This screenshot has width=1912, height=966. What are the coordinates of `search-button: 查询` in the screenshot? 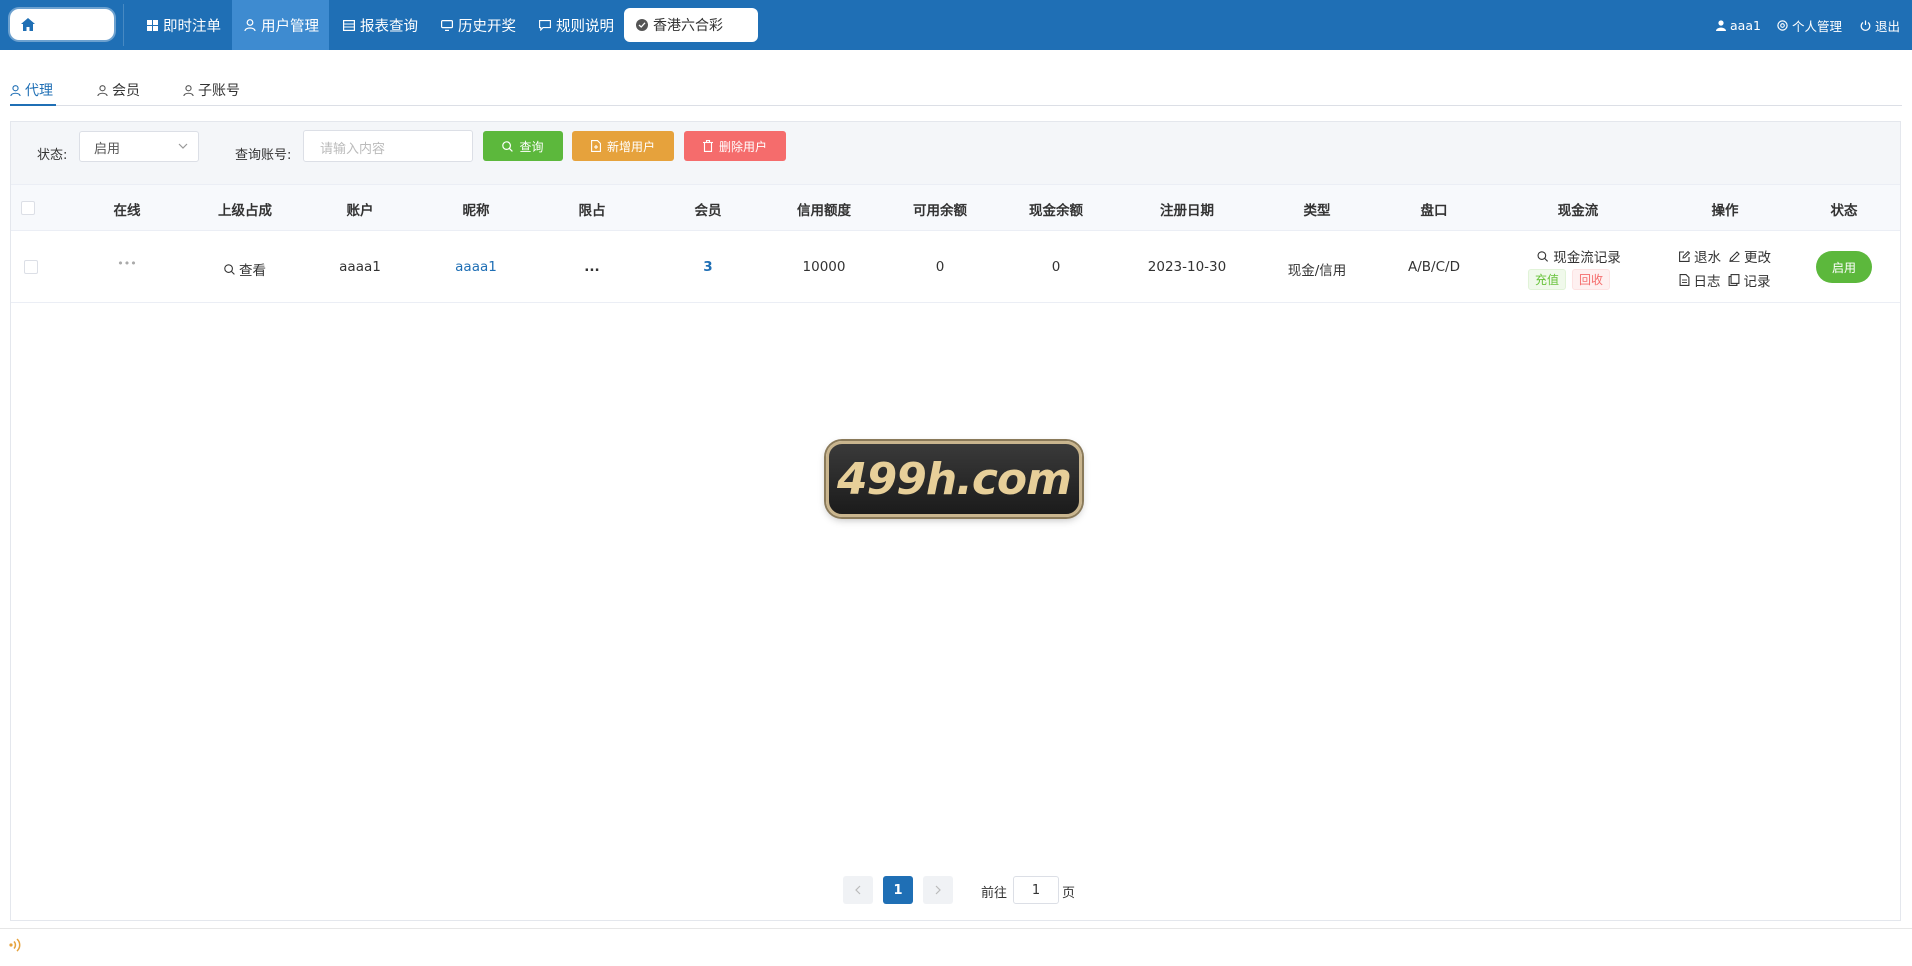 It's located at (523, 146).